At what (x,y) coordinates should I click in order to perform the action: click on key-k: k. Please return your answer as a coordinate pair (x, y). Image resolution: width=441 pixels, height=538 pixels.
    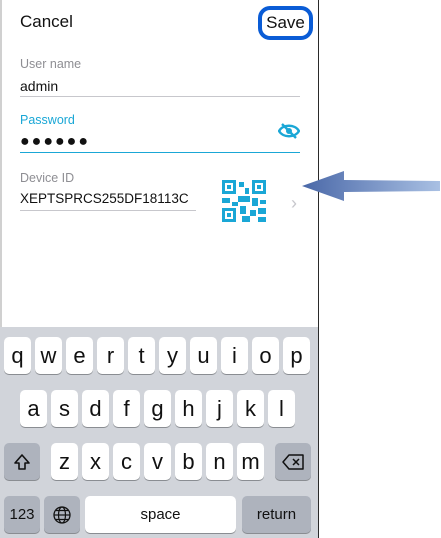
    Looking at the image, I should click on (250, 408).